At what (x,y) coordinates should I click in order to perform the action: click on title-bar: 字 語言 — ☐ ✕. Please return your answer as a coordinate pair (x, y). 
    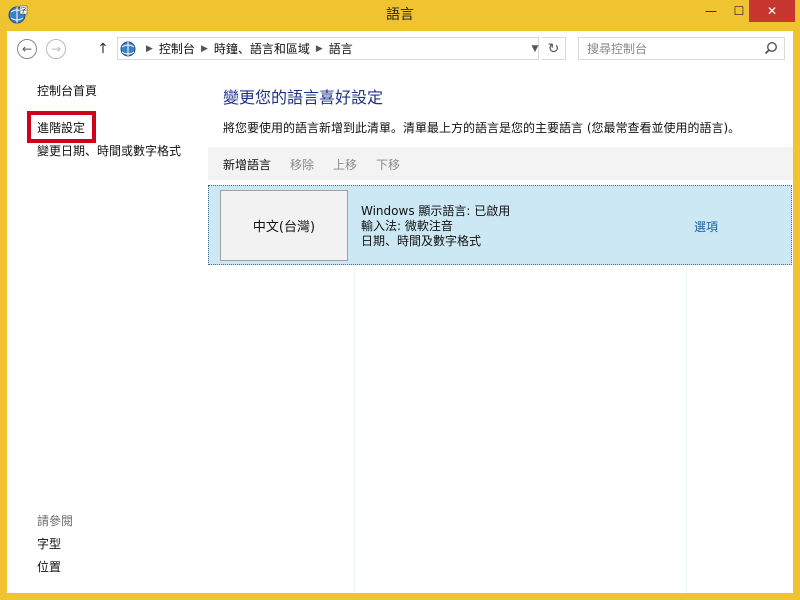
    Looking at the image, I should click on (400, 15).